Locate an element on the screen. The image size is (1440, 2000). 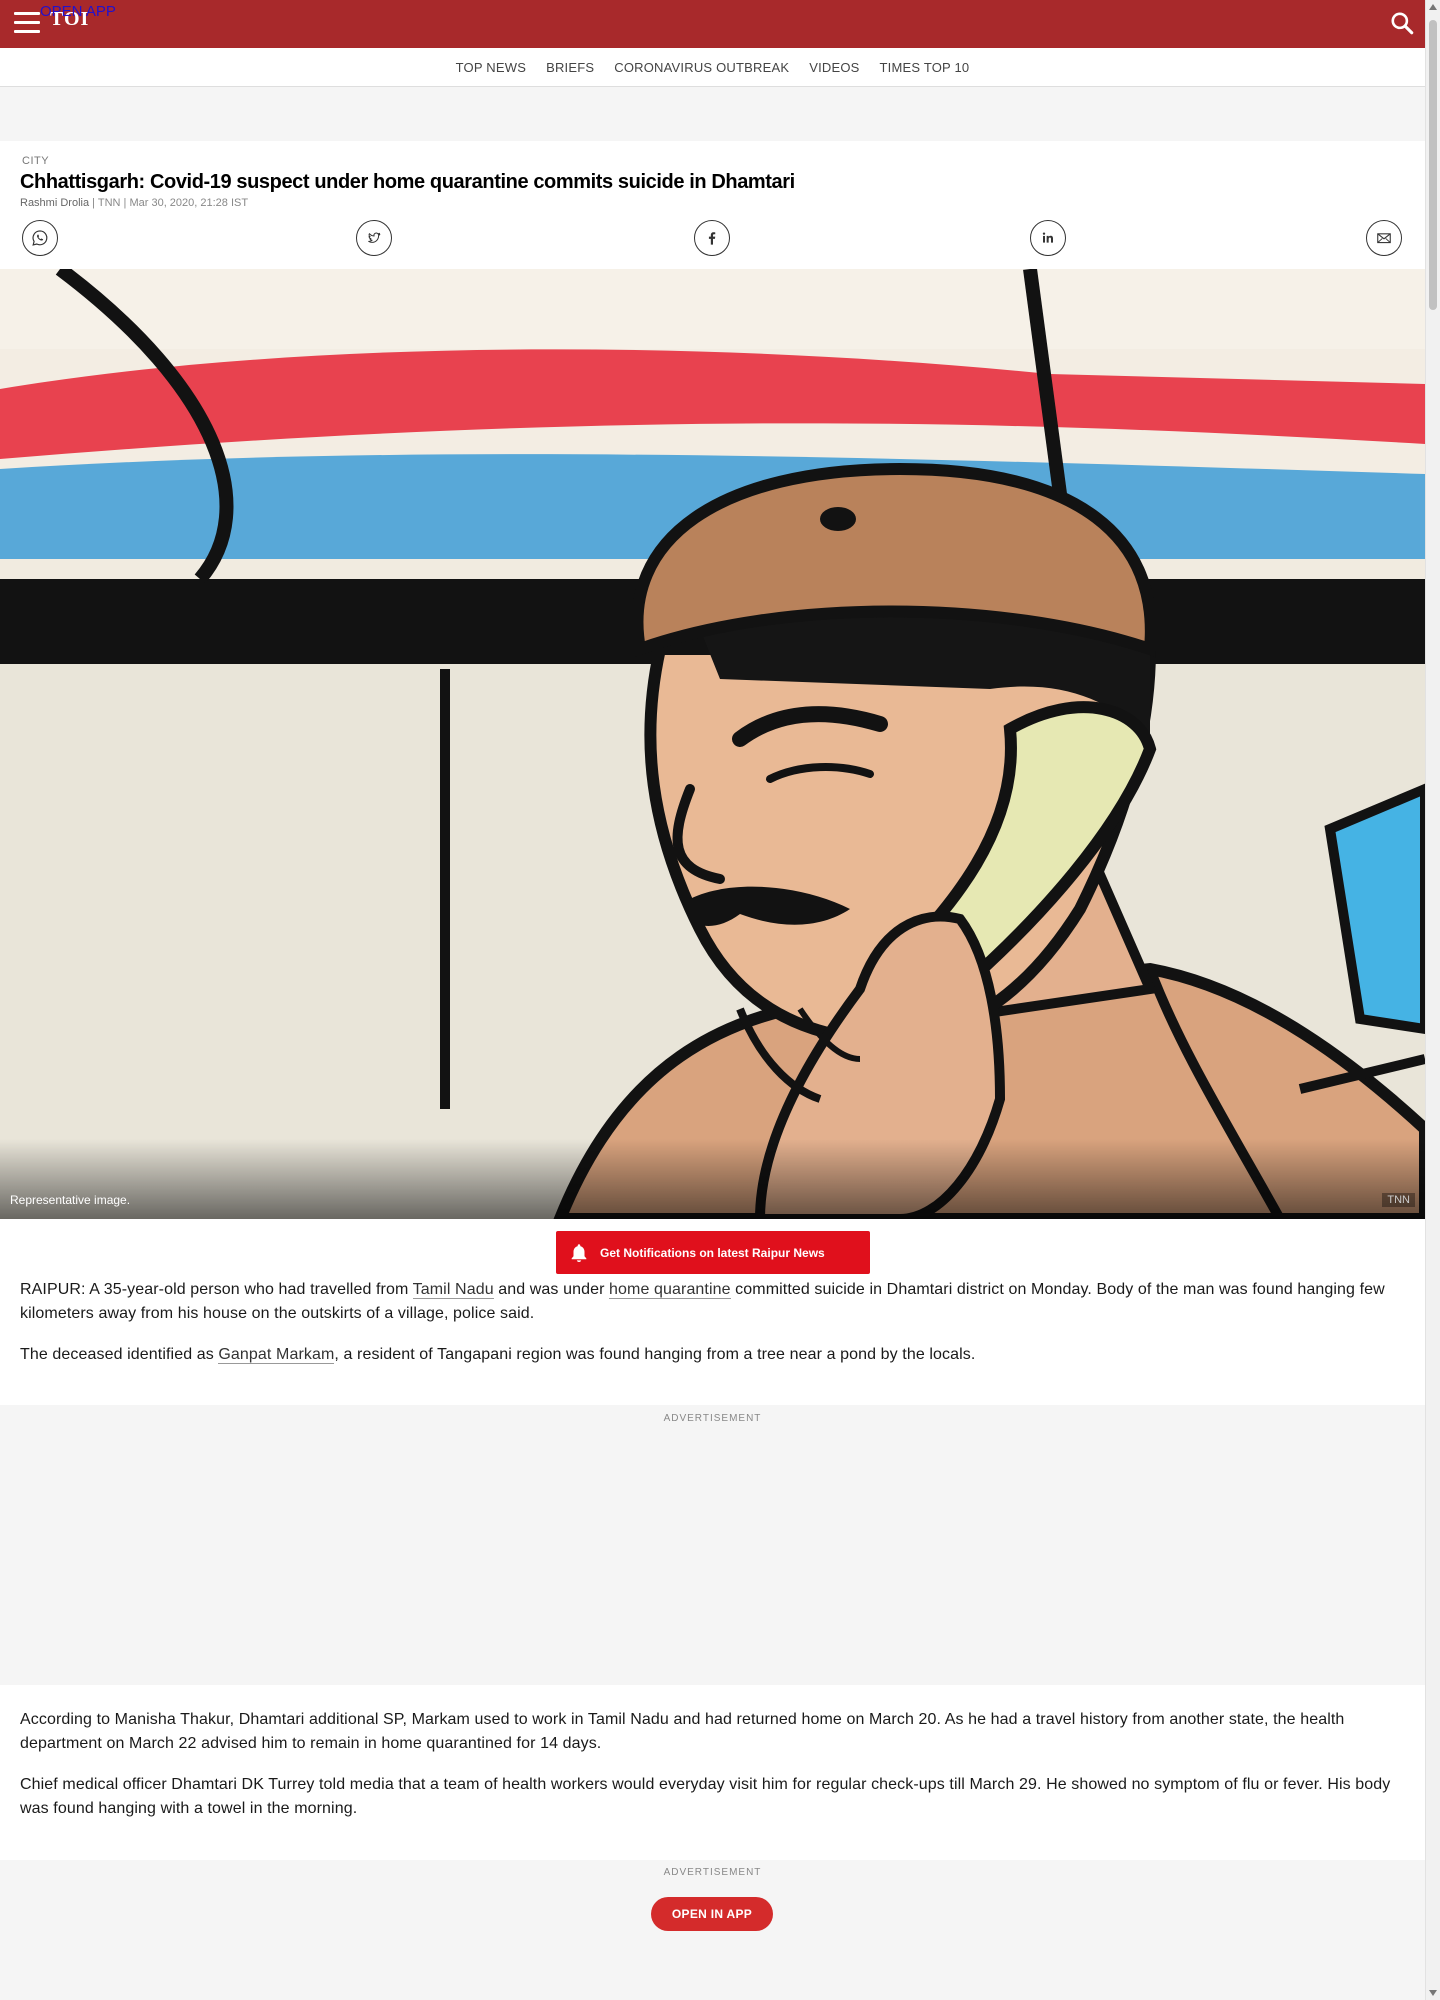
image-caption: Representative image. is located at coordinates (70, 1200).